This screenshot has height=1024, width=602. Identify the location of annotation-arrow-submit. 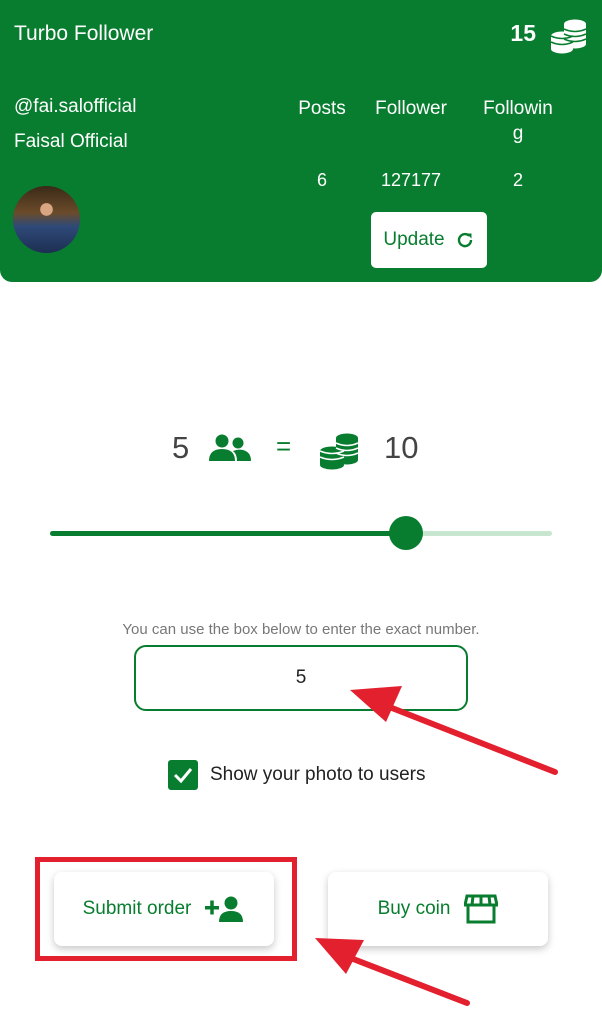
(392, 972).